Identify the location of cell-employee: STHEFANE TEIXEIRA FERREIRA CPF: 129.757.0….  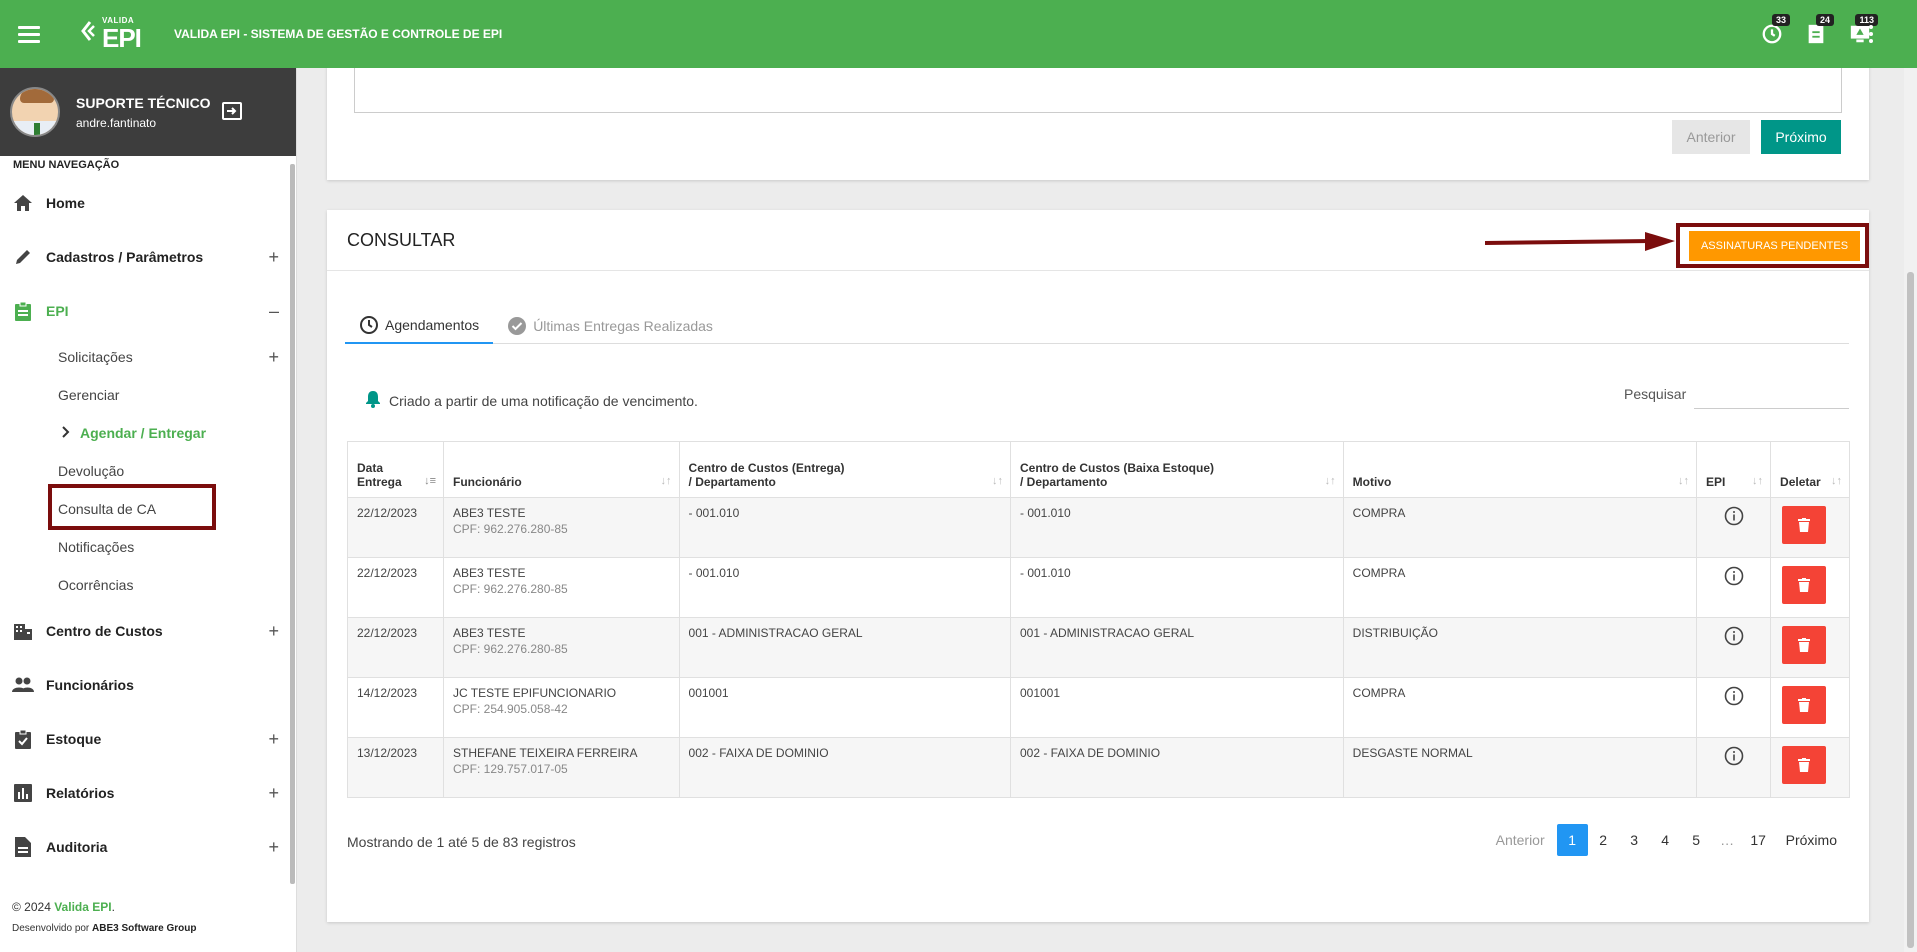
(561, 767).